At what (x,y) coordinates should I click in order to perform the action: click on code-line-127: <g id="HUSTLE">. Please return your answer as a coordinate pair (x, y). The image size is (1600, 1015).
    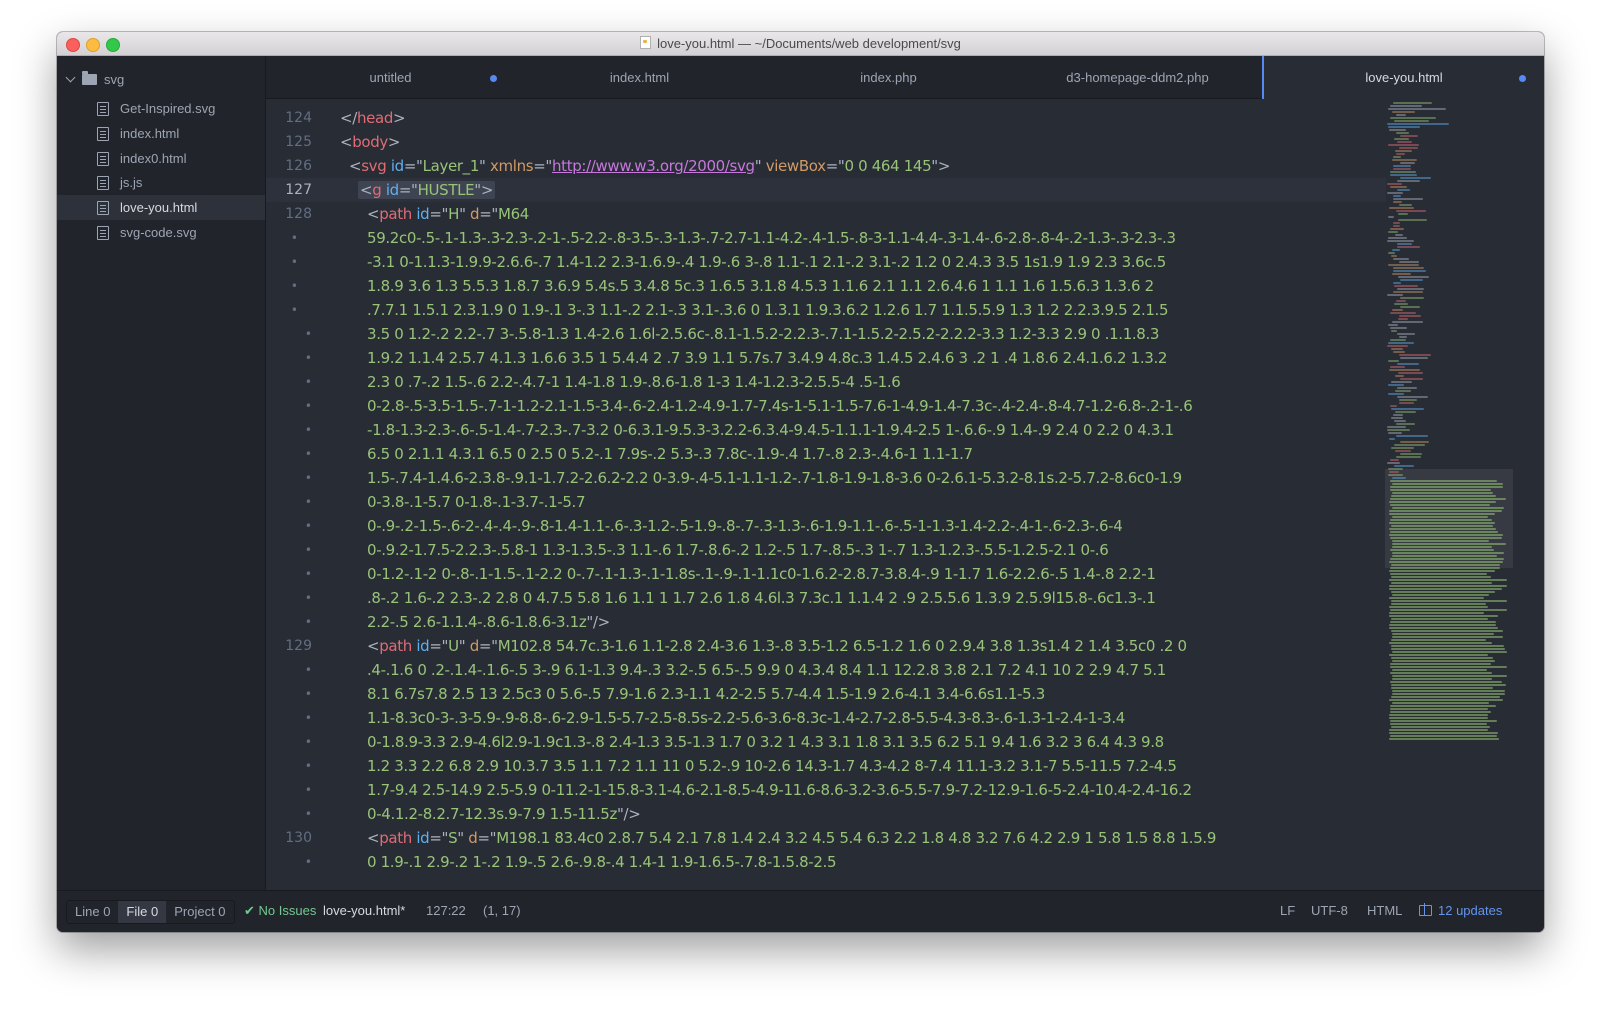
    Looking at the image, I should click on (427, 190).